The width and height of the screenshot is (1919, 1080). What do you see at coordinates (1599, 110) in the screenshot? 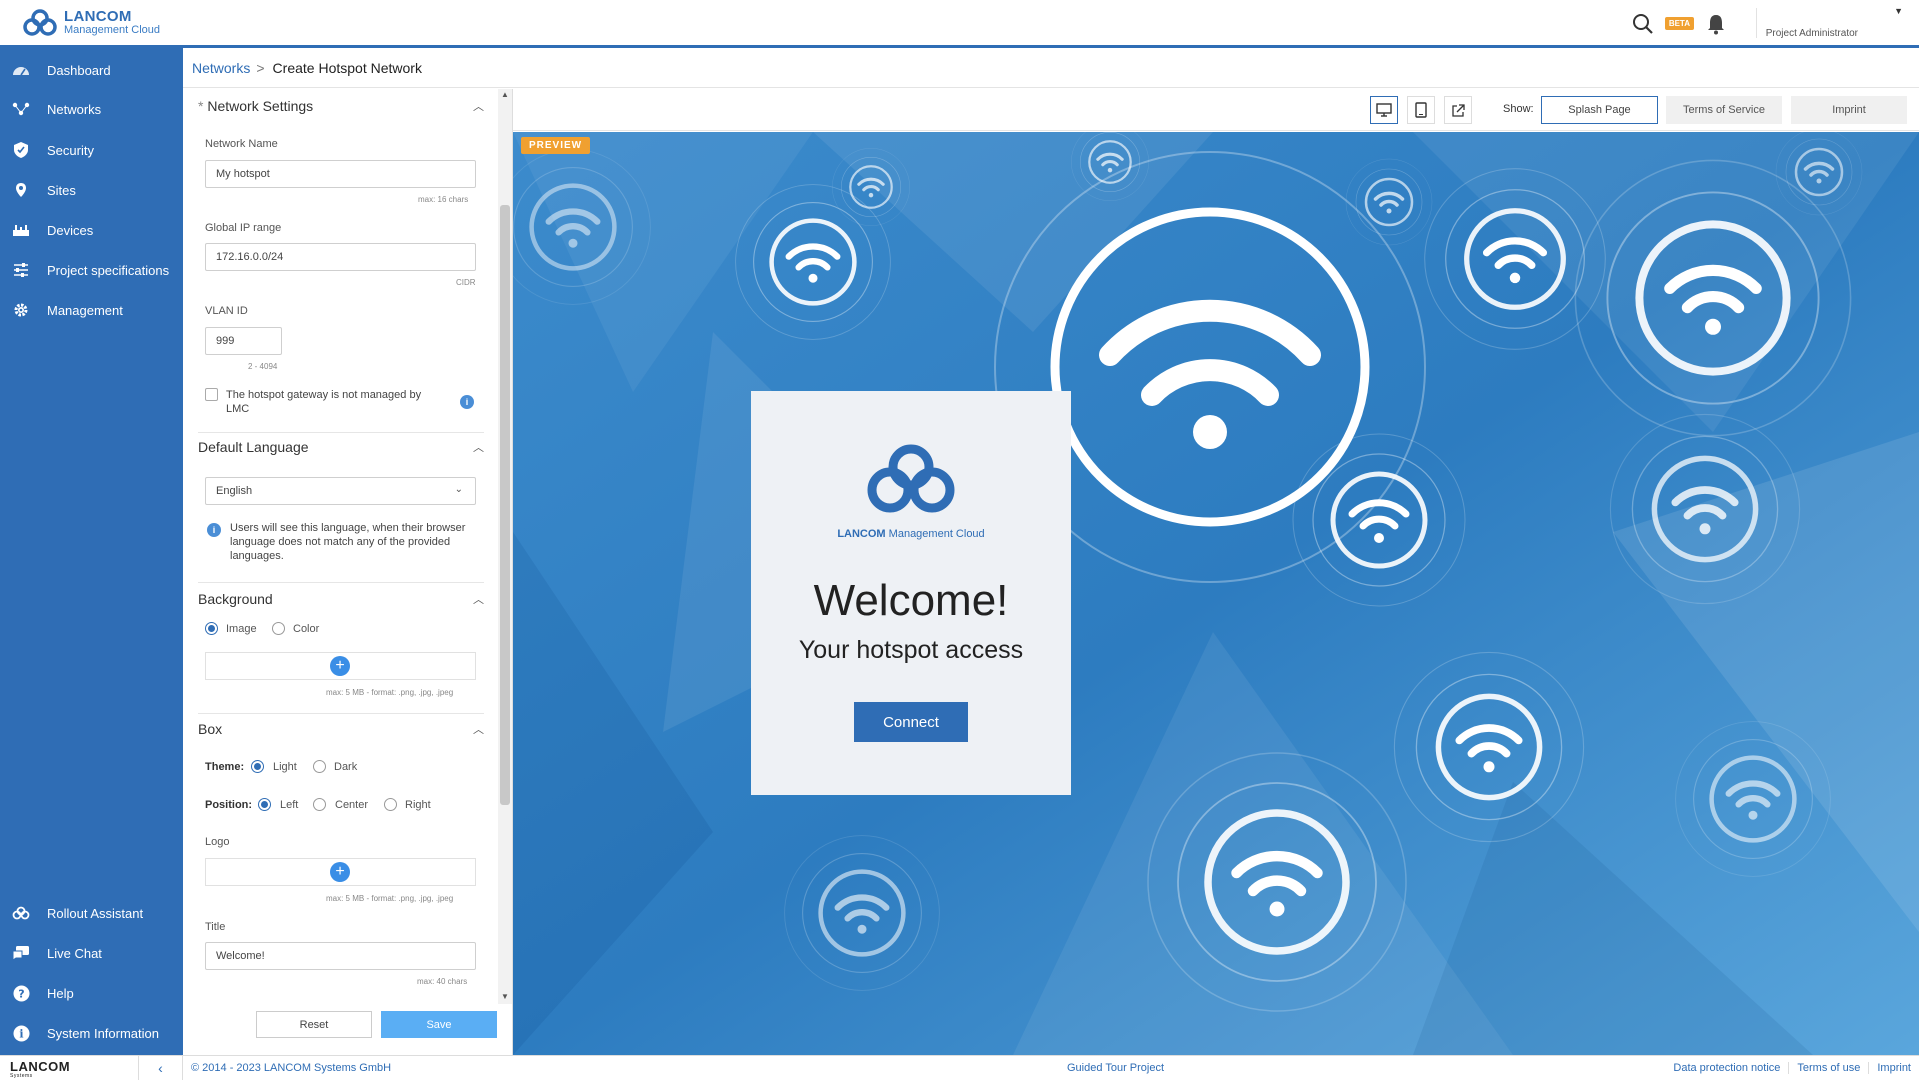
I see `show-splash-page-button: Splash Page` at bounding box center [1599, 110].